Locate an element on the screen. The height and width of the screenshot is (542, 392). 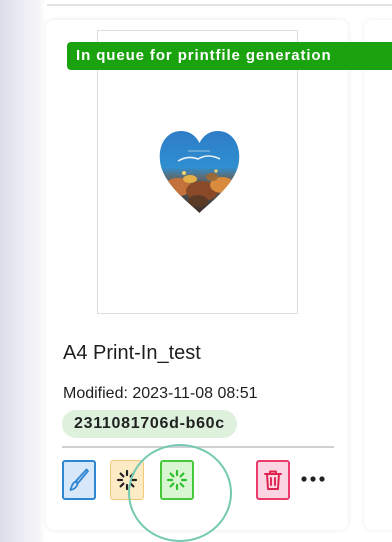
trash-icon is located at coordinates (273, 480).